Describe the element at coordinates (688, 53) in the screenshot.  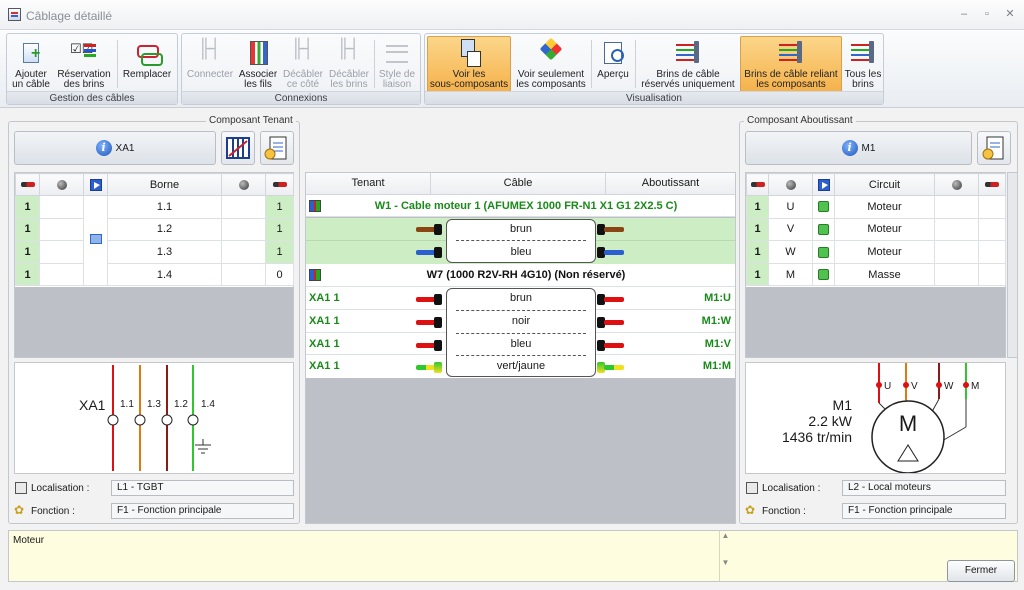
I see `reserved-wires-icon` at that location.